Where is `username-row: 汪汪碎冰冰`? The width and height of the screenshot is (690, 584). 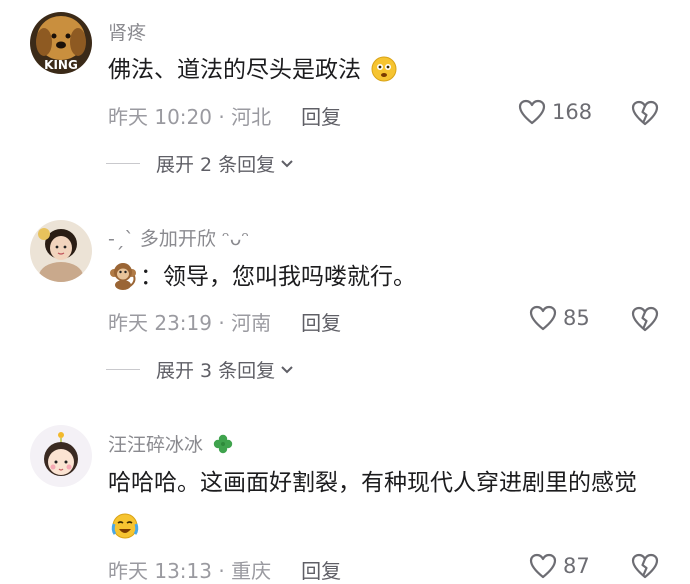
username-row: 汪汪碎冰冰 is located at coordinates (171, 443).